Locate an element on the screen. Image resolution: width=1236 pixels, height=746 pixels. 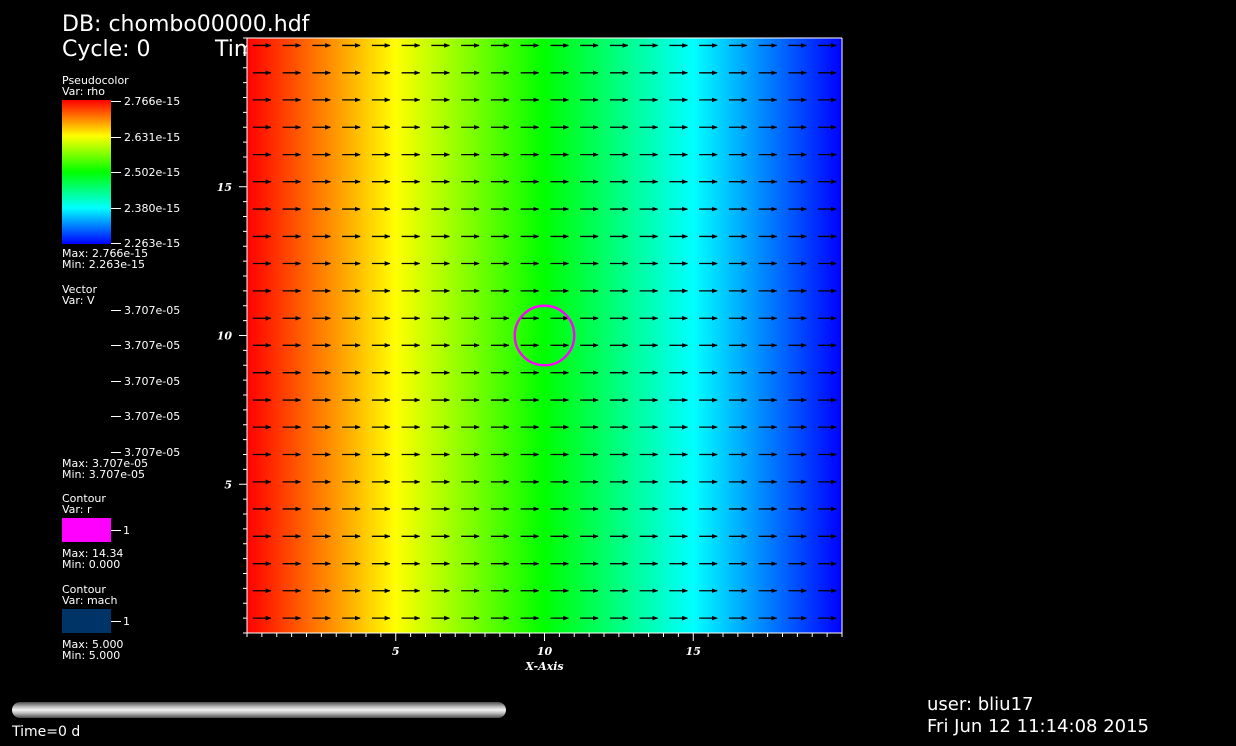
datetime-label: Fri Jun 12 11:14:08 2015 is located at coordinates (1038, 726).